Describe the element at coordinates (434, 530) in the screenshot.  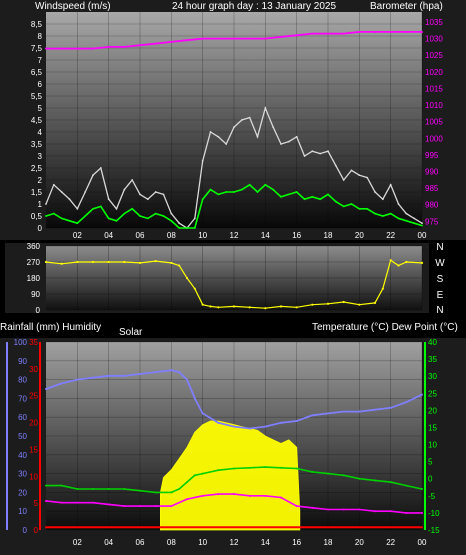
I see `temp-tick-label: -15` at that location.